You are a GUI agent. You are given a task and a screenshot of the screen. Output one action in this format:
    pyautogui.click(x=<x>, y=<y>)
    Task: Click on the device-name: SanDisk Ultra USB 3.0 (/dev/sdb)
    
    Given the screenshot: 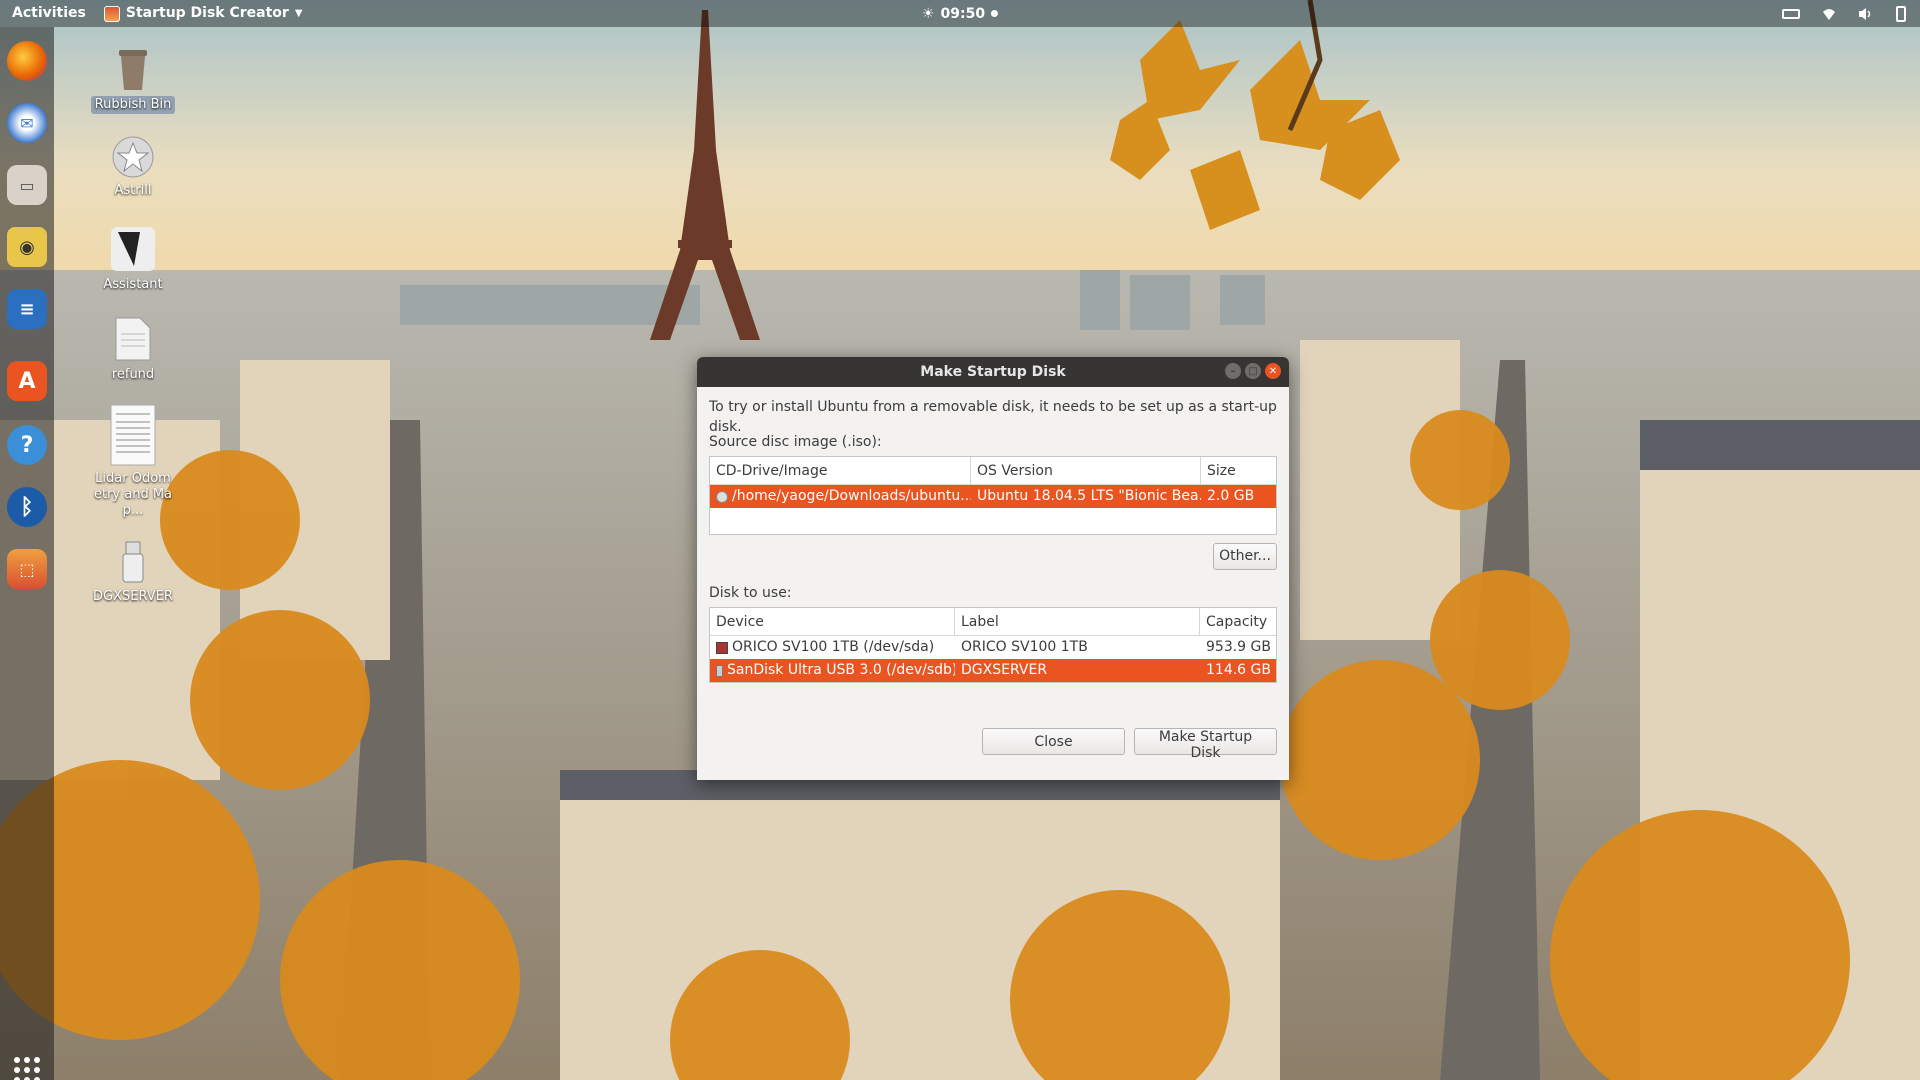 What is the action you would take?
    pyautogui.click(x=841, y=670)
    